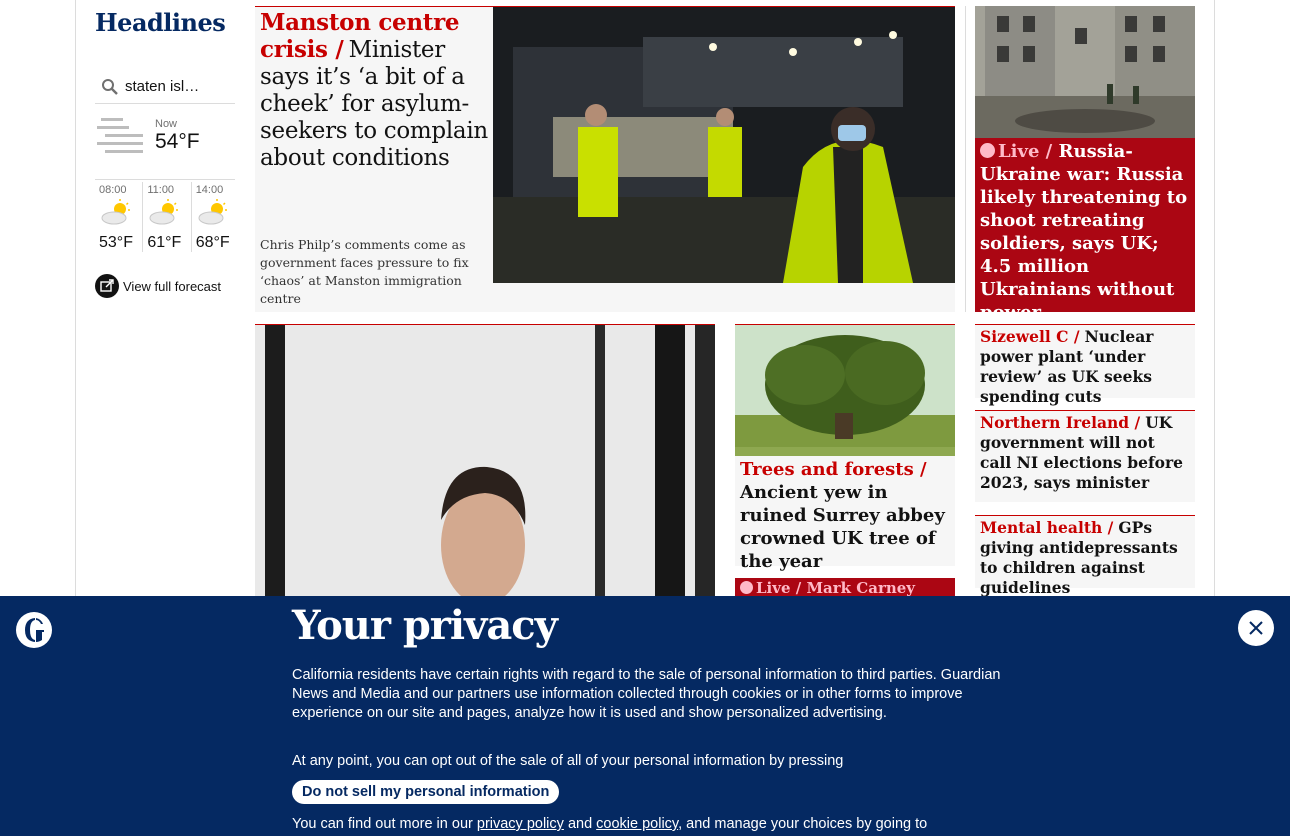 The width and height of the screenshot is (1290, 836). I want to click on forecast-time: 11:00, so click(161, 190).